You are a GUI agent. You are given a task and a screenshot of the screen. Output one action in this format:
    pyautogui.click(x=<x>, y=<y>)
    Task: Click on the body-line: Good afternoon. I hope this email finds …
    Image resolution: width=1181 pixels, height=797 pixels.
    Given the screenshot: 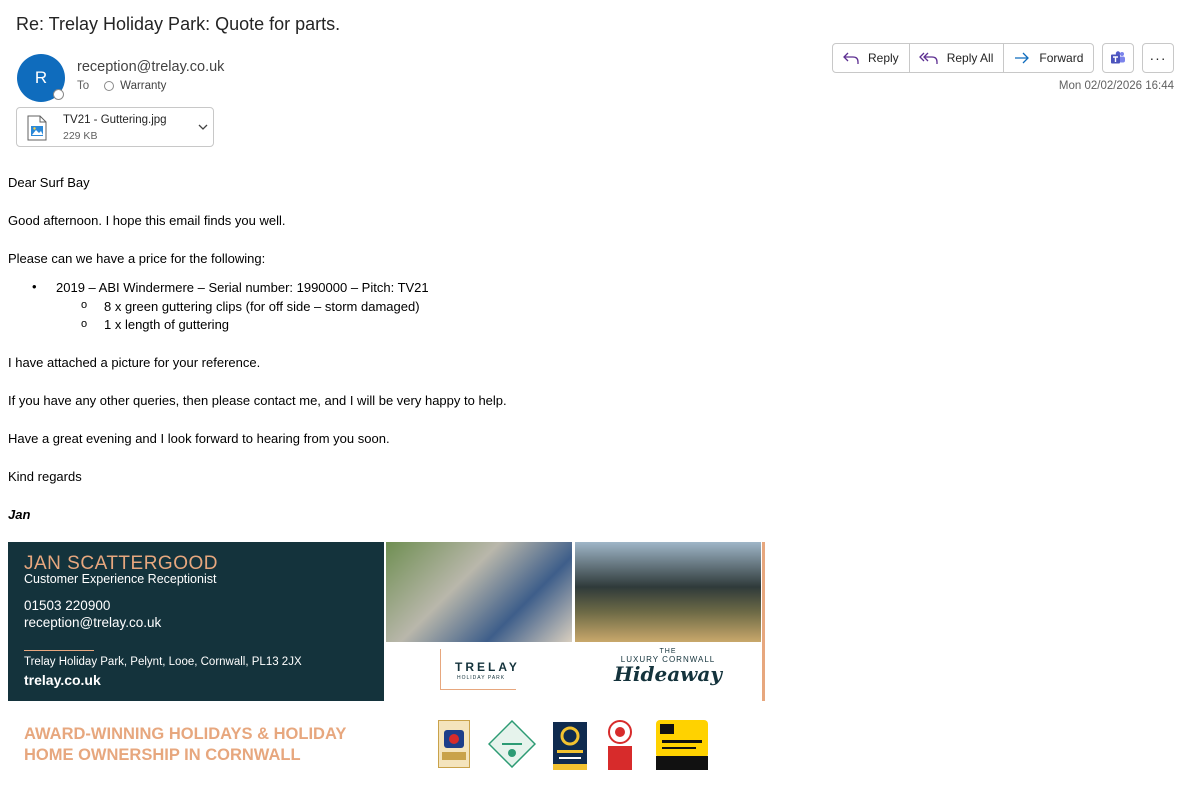 What is the action you would take?
    pyautogui.click(x=147, y=220)
    